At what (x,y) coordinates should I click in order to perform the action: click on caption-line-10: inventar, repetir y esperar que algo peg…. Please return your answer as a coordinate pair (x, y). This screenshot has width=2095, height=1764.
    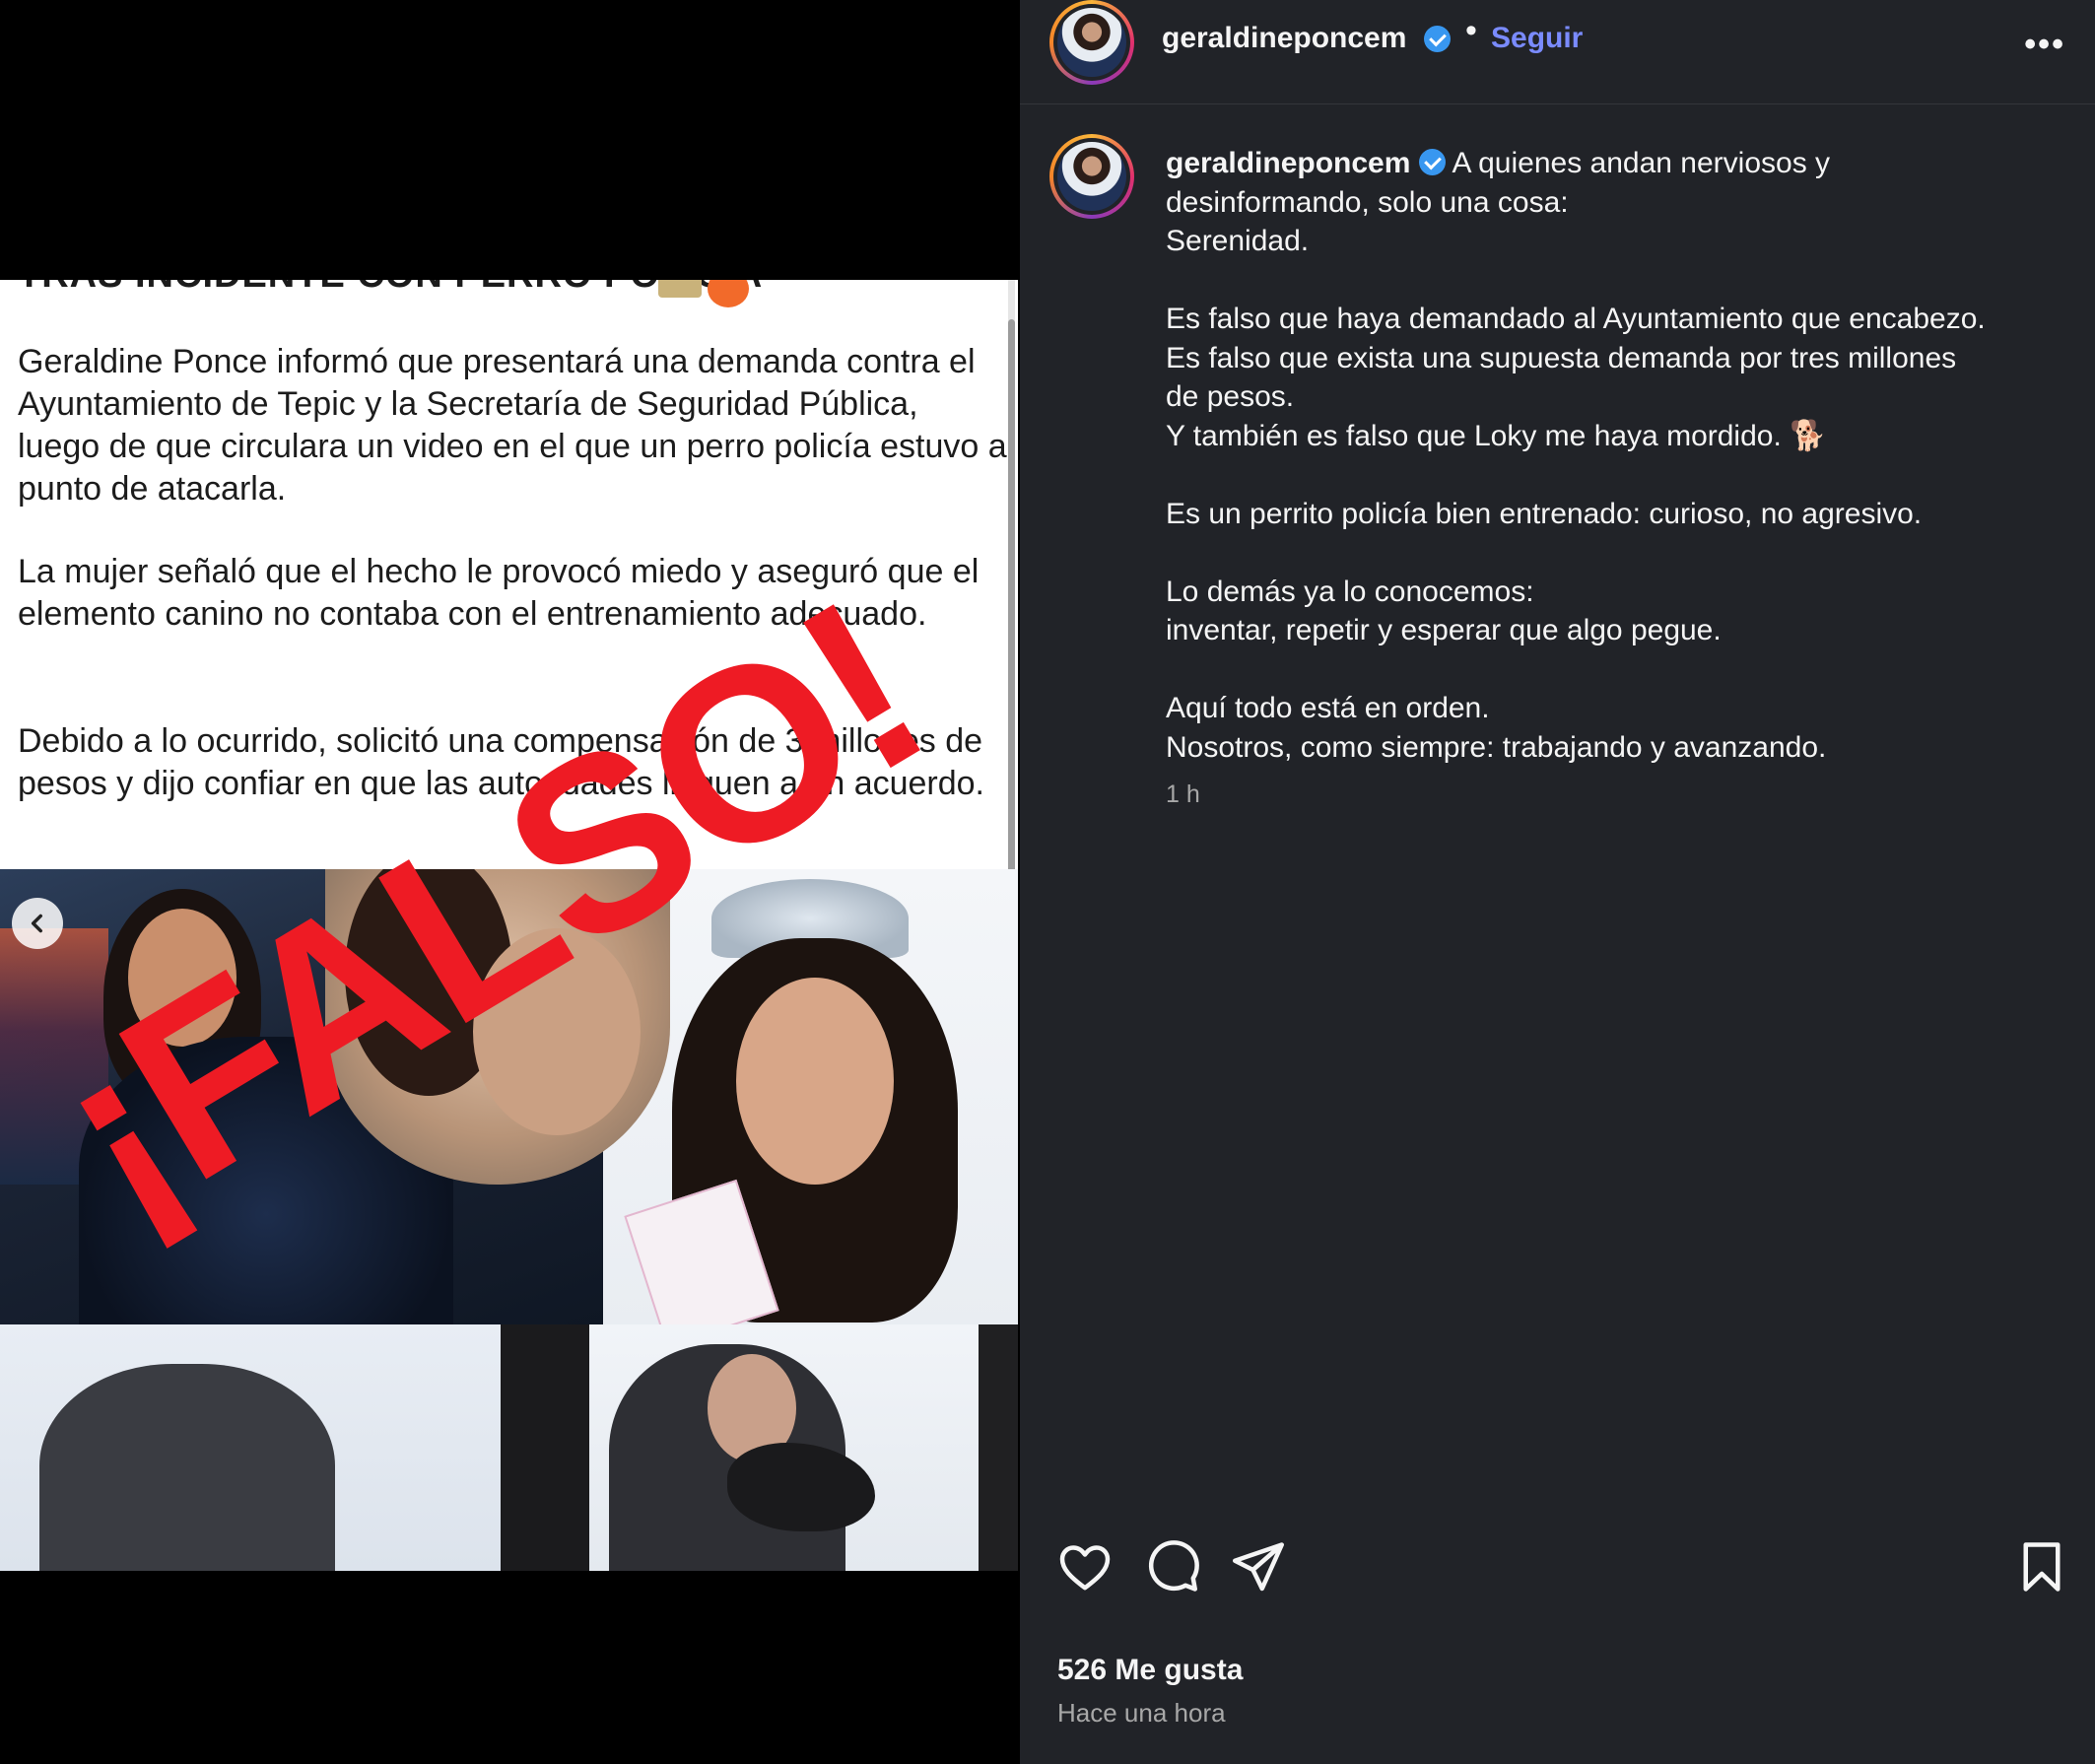
    Looking at the image, I should click on (1444, 630).